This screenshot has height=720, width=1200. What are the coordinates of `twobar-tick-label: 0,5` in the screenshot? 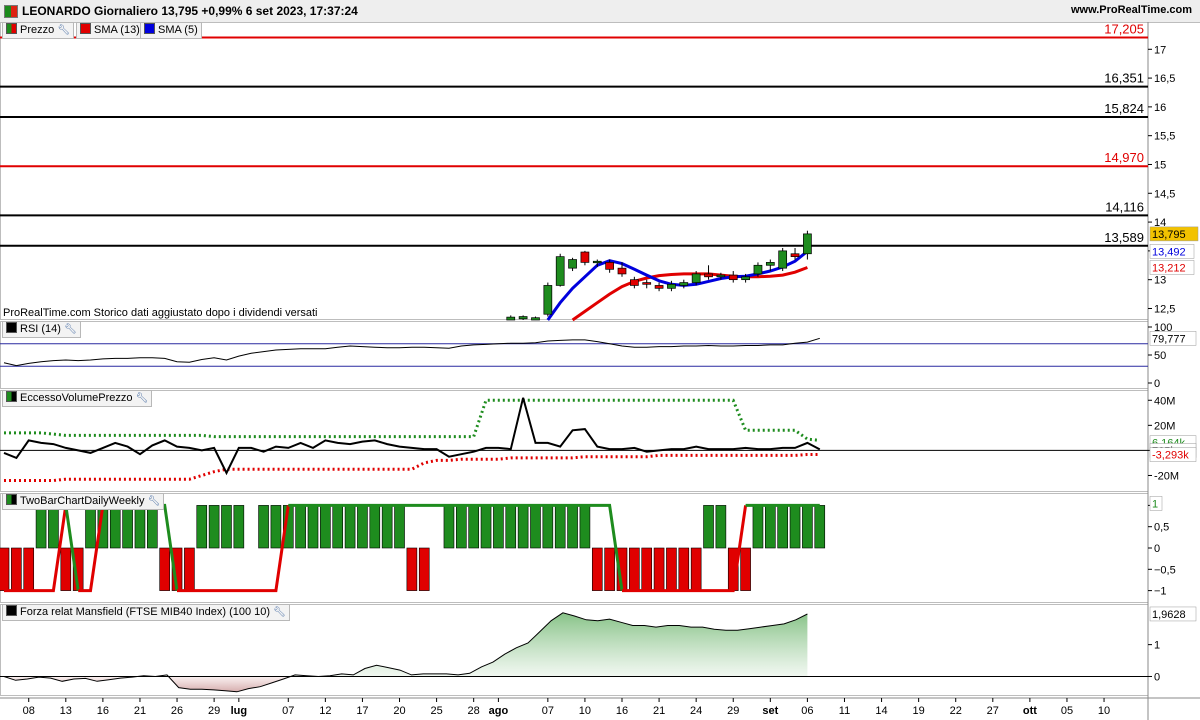 It's located at (1161, 528).